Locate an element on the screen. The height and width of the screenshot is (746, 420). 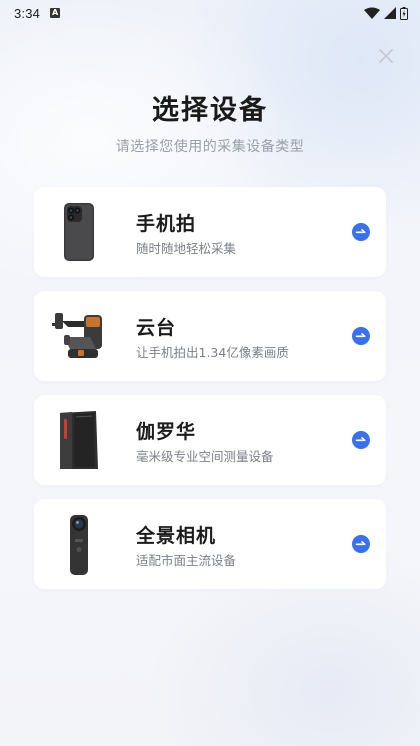
status-left: 3:34 A is located at coordinates (37, 13).